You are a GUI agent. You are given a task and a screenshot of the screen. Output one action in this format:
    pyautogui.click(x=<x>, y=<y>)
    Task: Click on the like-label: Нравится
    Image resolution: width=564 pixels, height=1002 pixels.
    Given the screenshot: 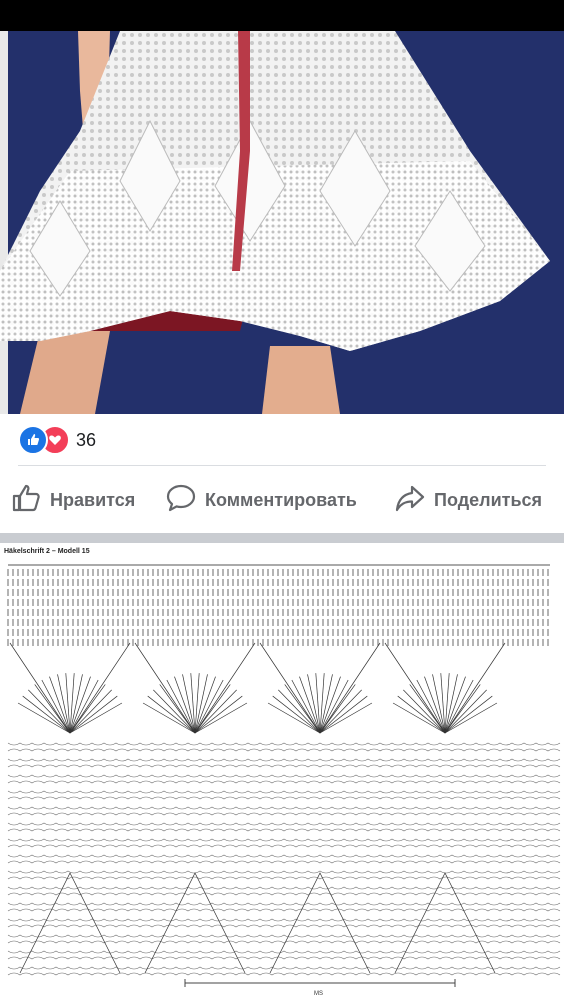 What is the action you would take?
    pyautogui.click(x=93, y=499)
    